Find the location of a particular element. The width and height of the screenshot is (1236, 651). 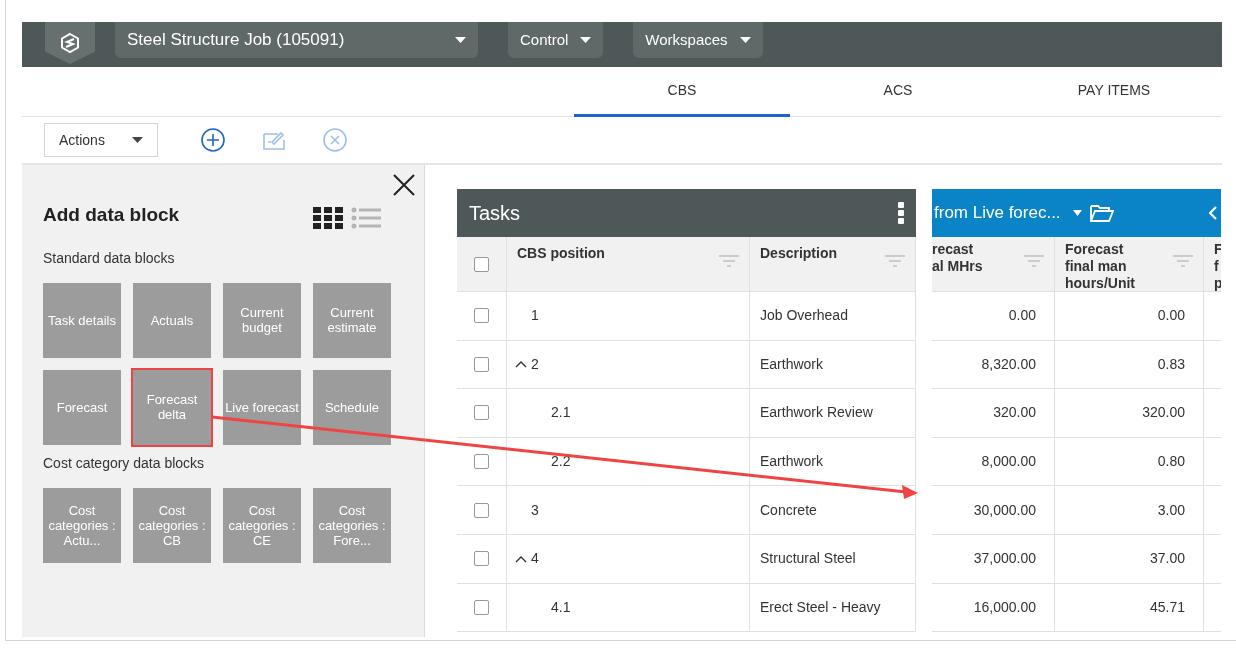

table-cell-text: Structural Steel is located at coordinates (808, 559).